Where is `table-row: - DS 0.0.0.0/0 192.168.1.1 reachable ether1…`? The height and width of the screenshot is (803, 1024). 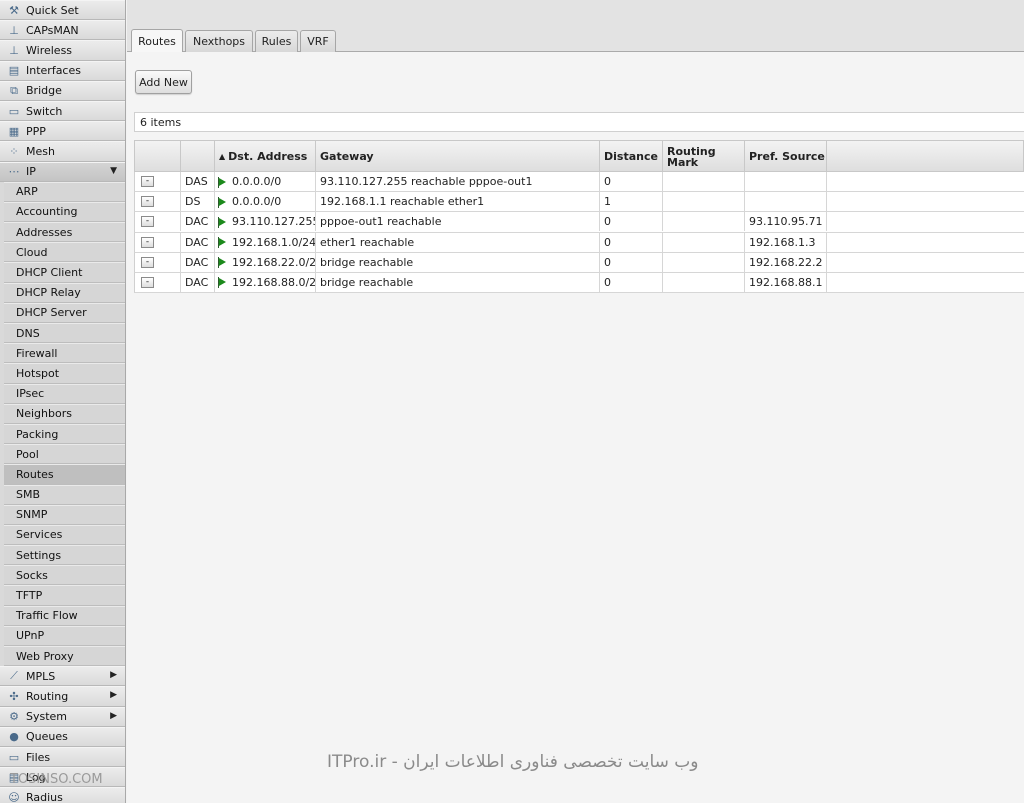 table-row: - DS 0.0.0.0/0 192.168.1.1 reachable ether1… is located at coordinates (579, 202).